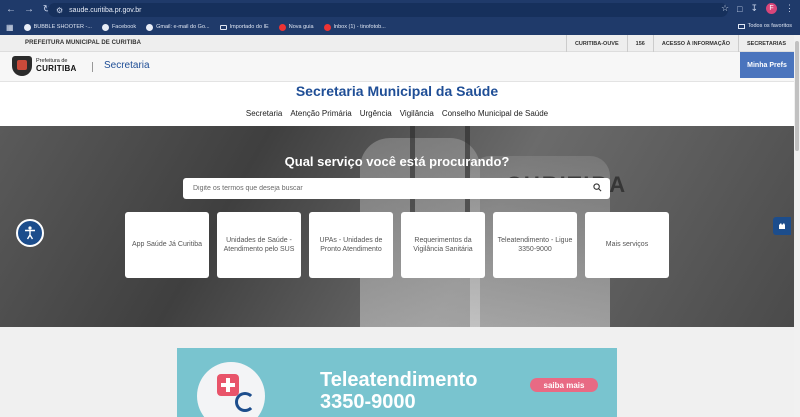 The width and height of the screenshot is (800, 417). What do you see at coordinates (417, 113) in the screenshot?
I see `nav-vigilancia: Vigilância` at bounding box center [417, 113].